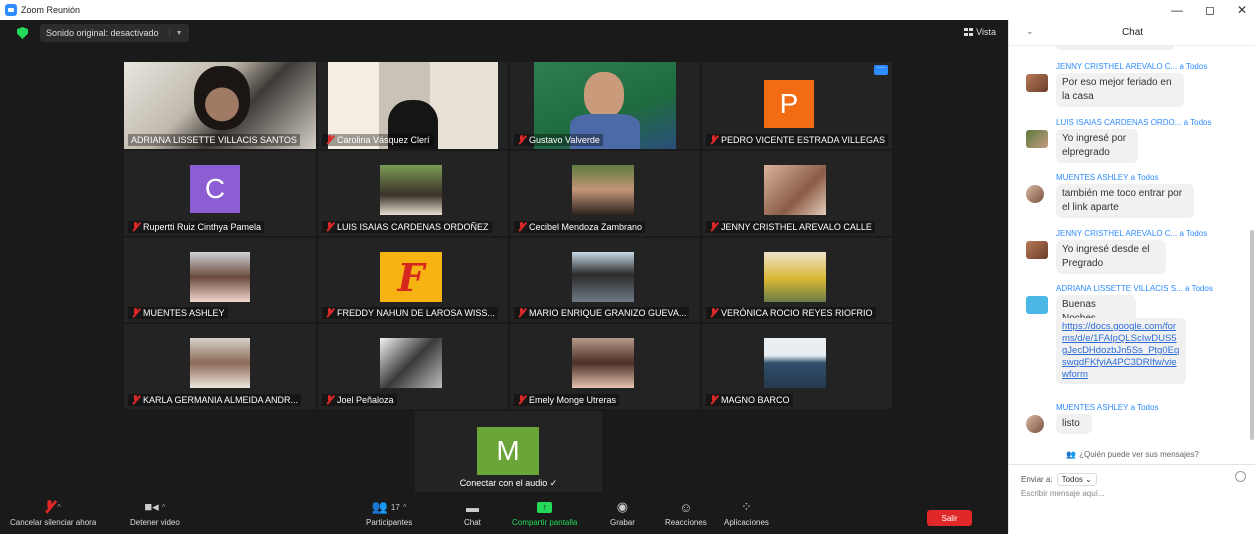  What do you see at coordinates (1134, 122) in the screenshot?
I see `message-sender: LUIS ISAIAS CARDENAS ORDO... a Todos` at bounding box center [1134, 122].